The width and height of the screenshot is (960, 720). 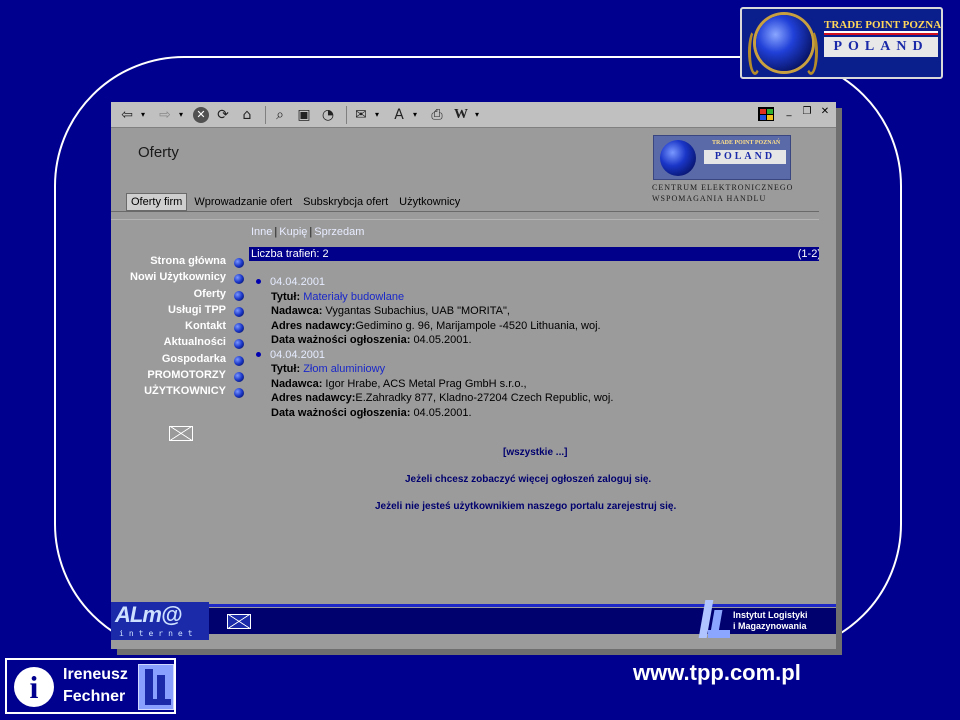 What do you see at coordinates (209, 293) in the screenshot?
I see `sidebar-item-label: Oferty` at bounding box center [209, 293].